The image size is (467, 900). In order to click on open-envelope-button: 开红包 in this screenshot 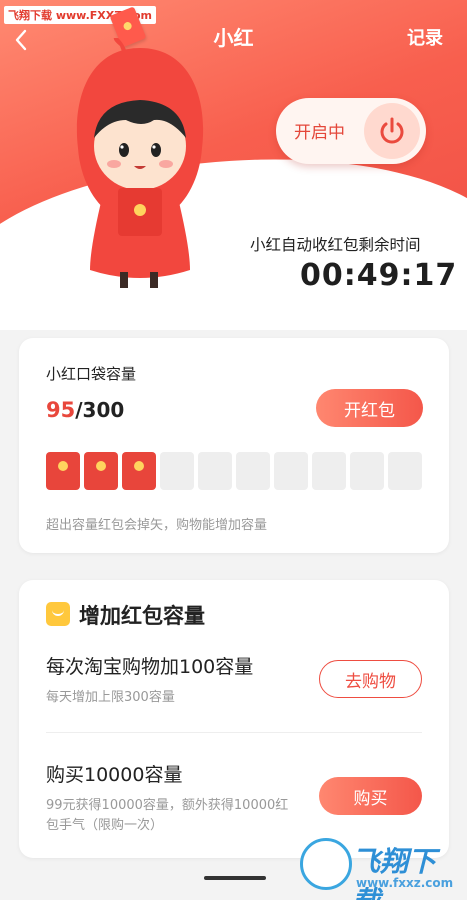, I will do `click(369, 408)`.